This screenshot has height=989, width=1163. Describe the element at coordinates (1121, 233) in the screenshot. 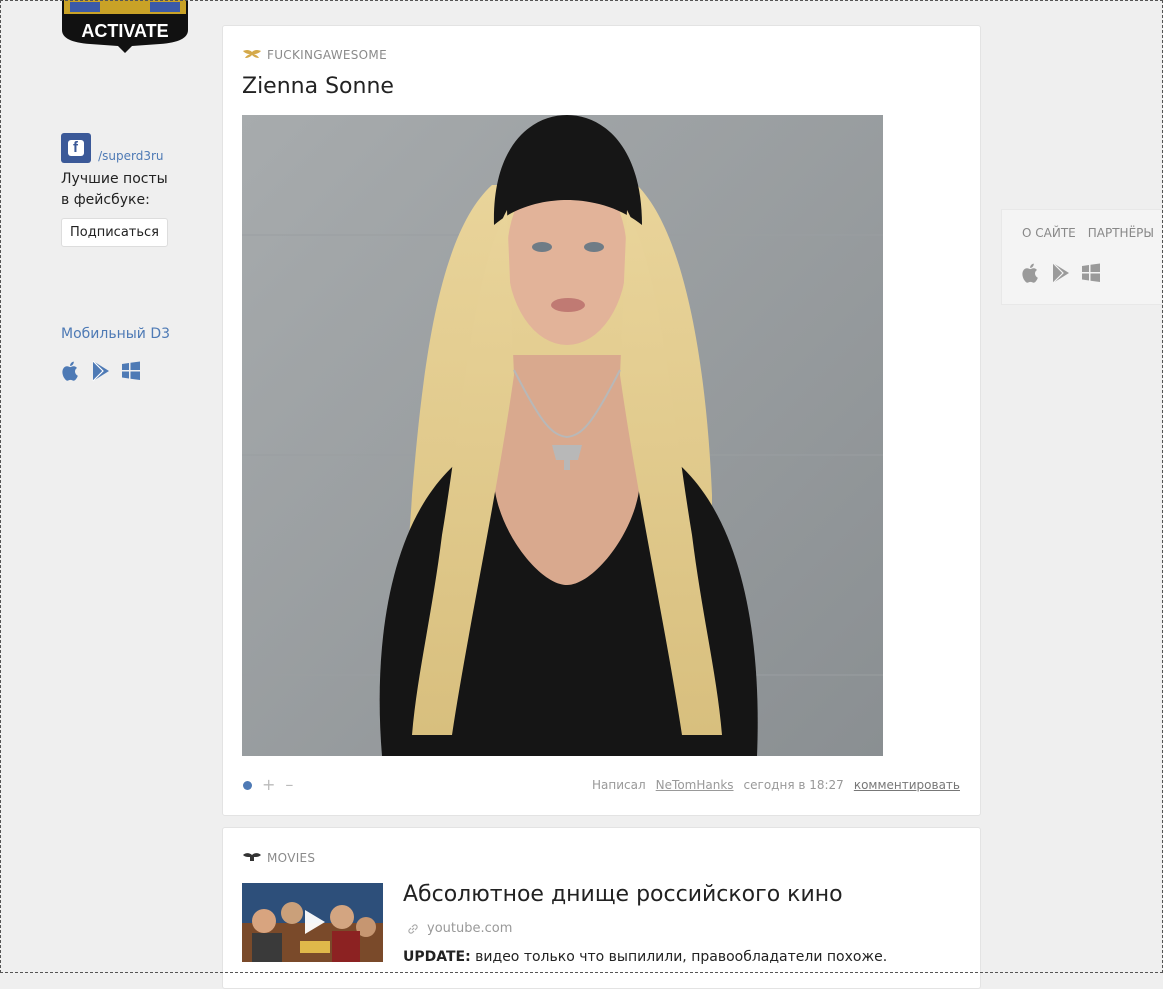

I see `partners-link: ПАРТНЁРЫ` at that location.